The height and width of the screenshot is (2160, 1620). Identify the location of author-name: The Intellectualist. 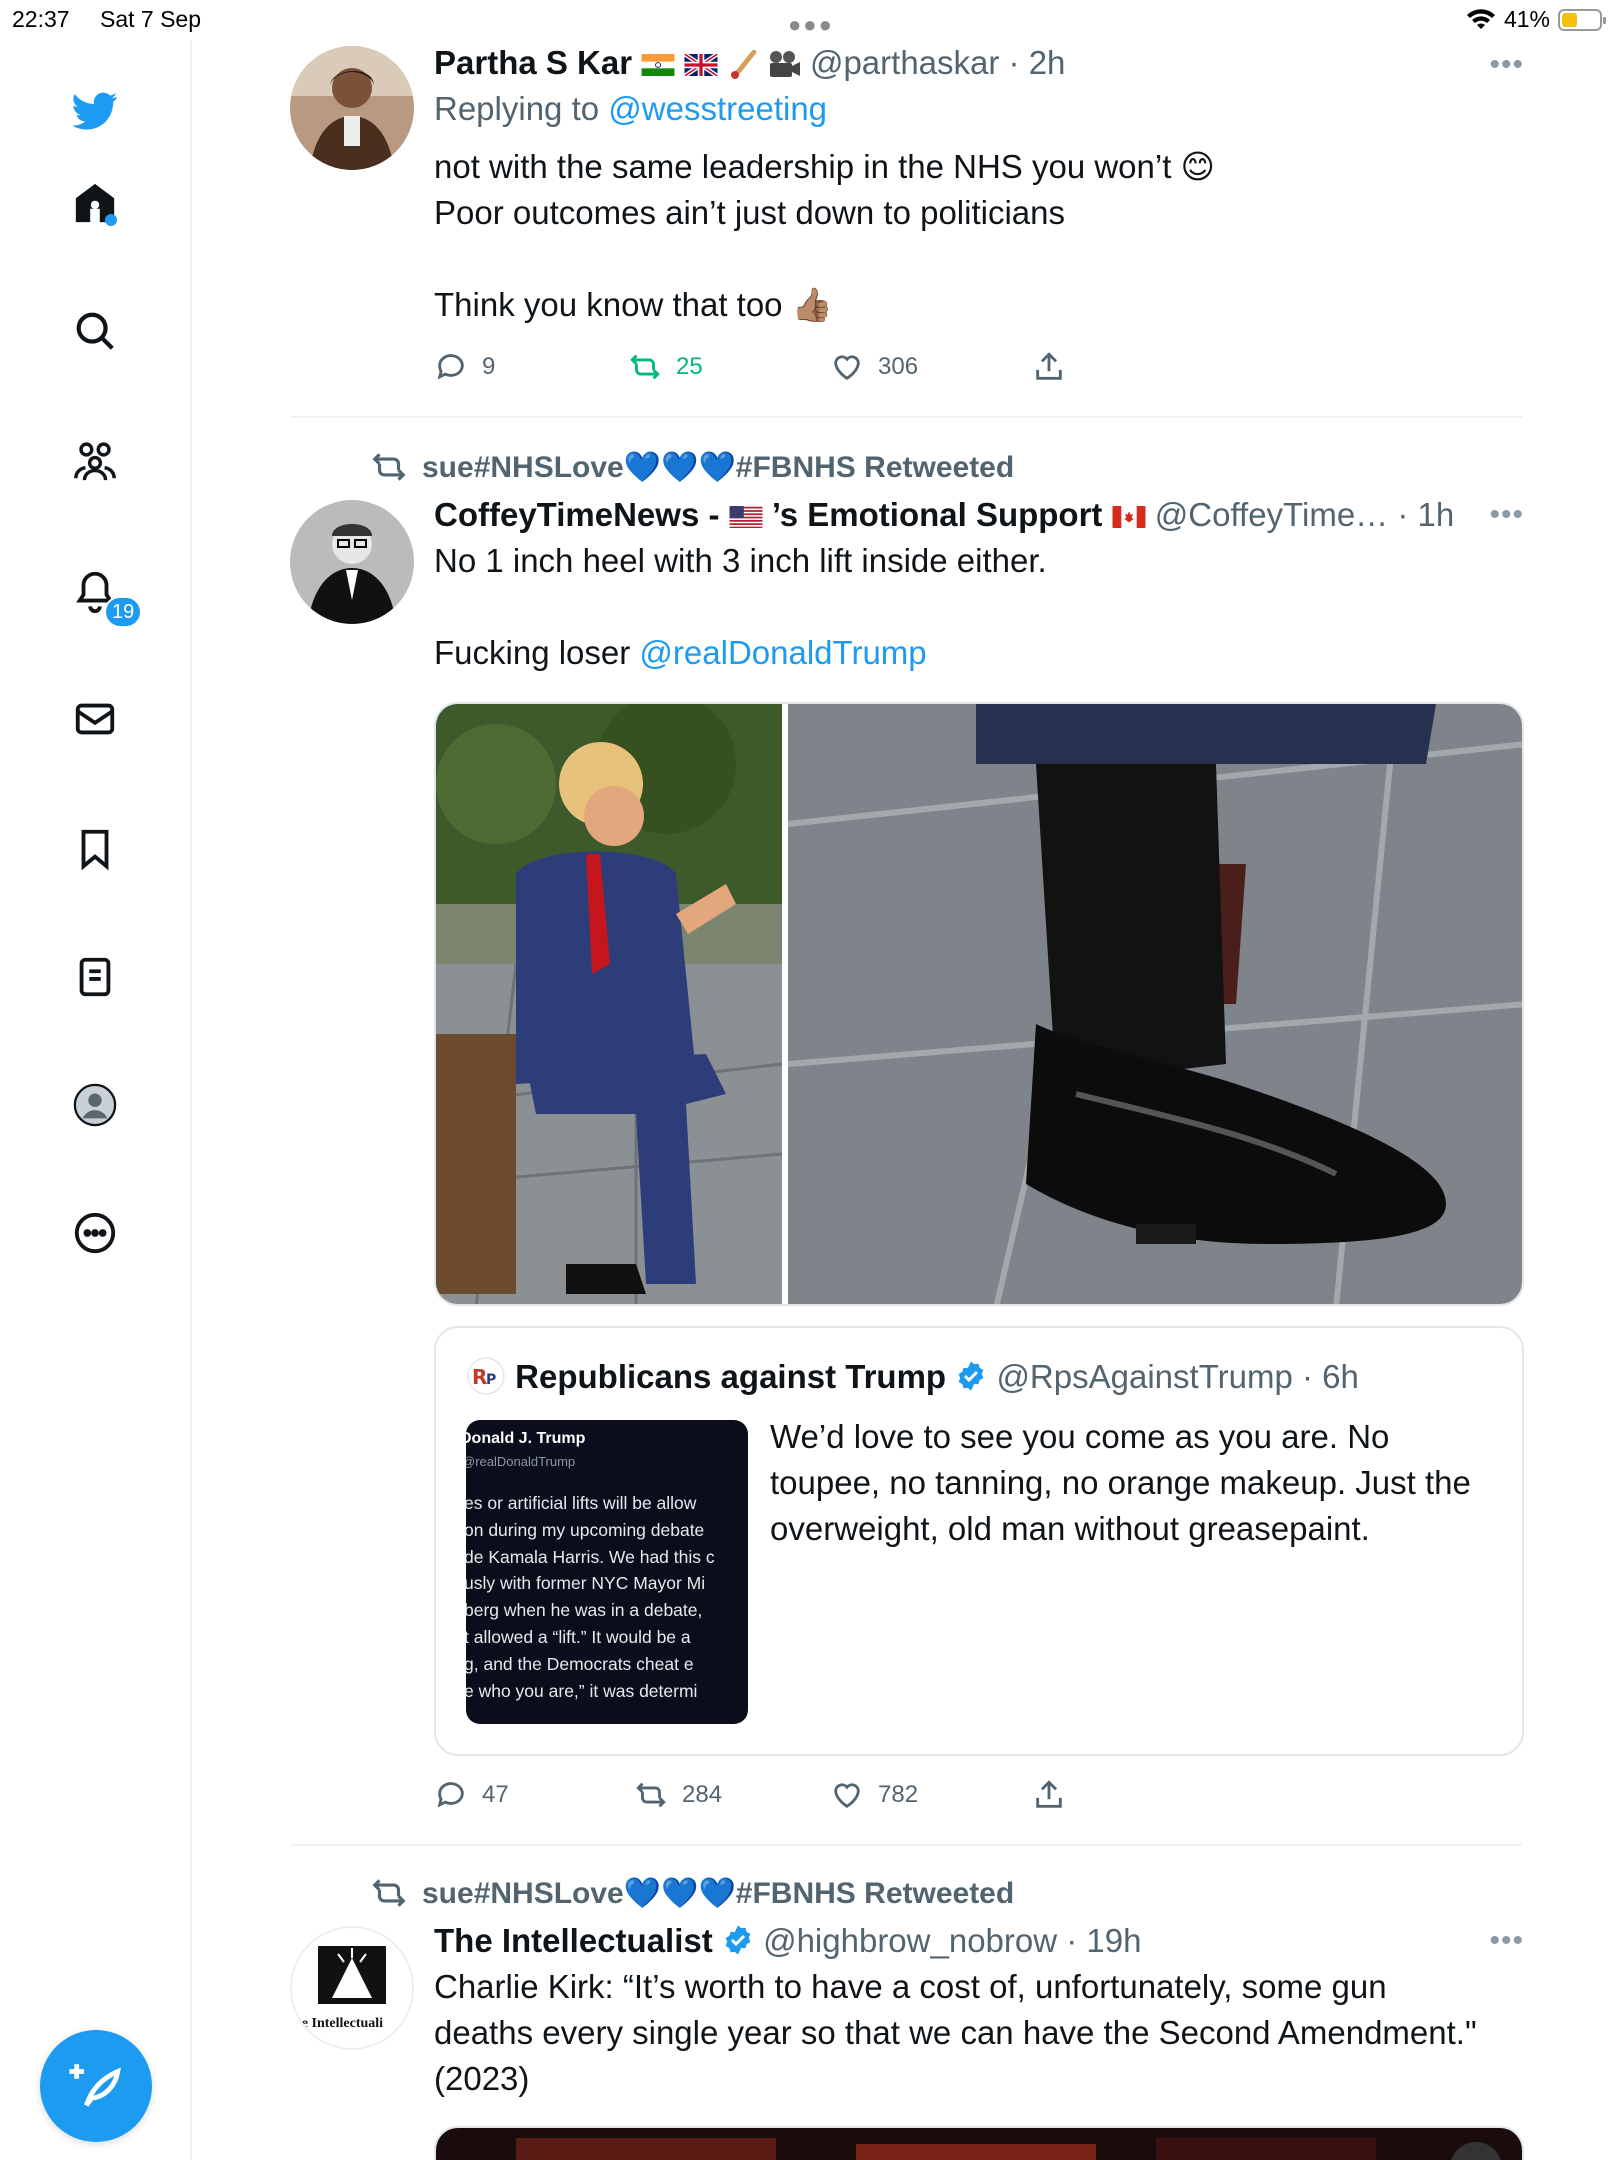
(573, 1940).